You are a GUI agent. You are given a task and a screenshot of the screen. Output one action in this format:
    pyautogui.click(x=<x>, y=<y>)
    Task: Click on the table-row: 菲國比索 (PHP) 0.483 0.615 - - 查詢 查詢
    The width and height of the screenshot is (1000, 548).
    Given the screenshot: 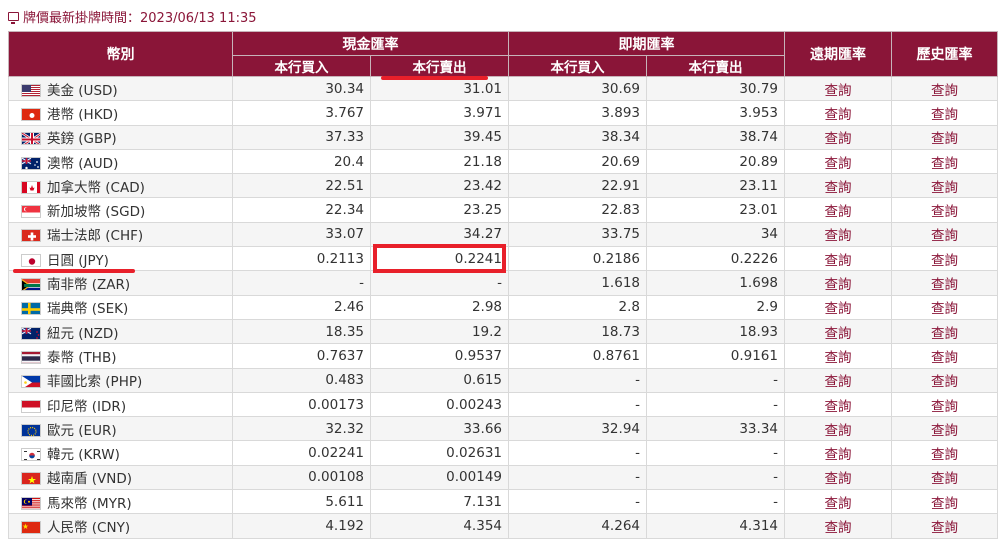 What is the action you would take?
    pyautogui.click(x=503, y=380)
    